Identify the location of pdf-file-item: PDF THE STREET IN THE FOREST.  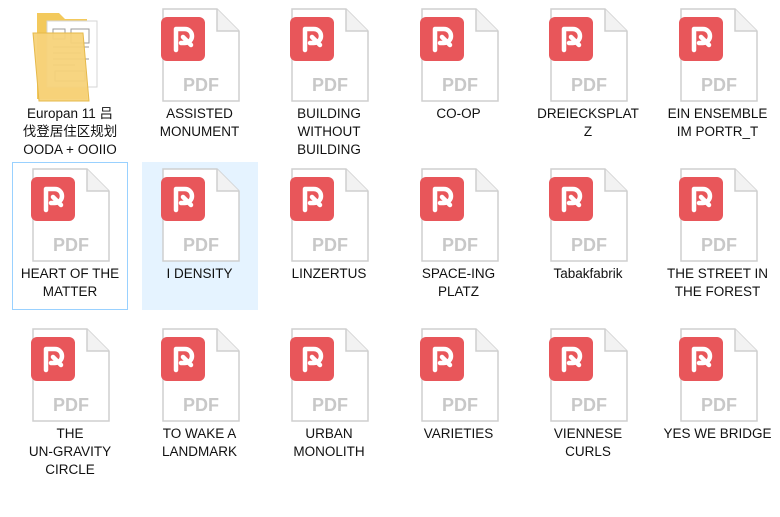
(718, 236).